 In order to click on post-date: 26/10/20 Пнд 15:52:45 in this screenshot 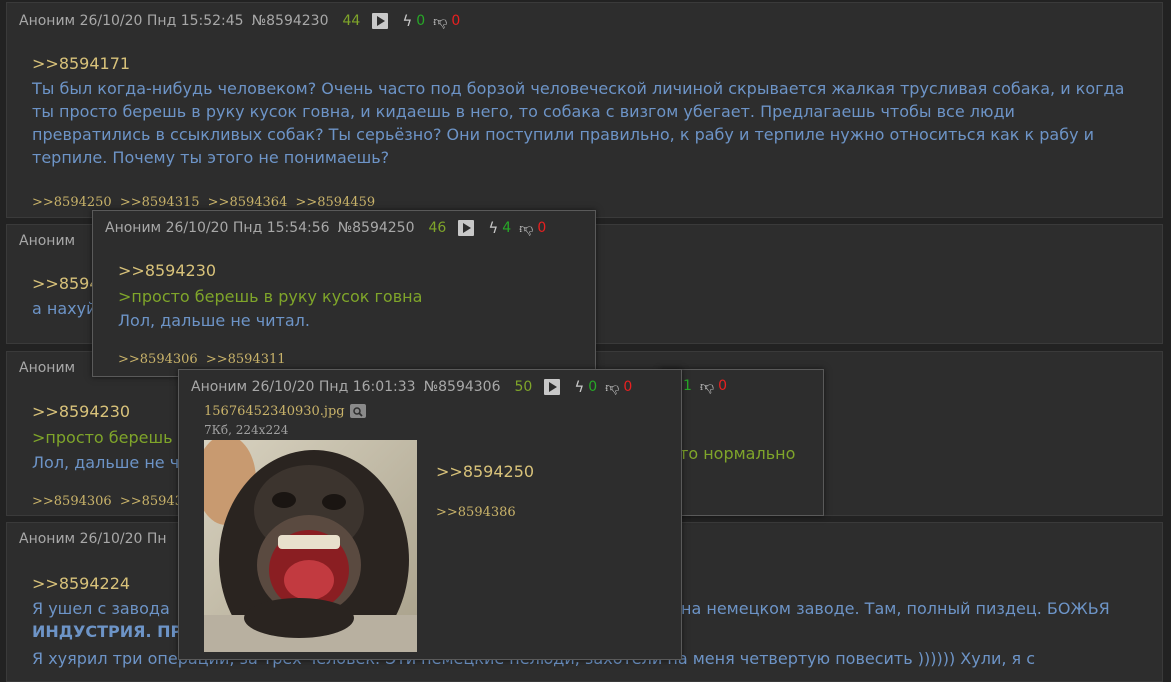, I will do `click(161, 21)`.